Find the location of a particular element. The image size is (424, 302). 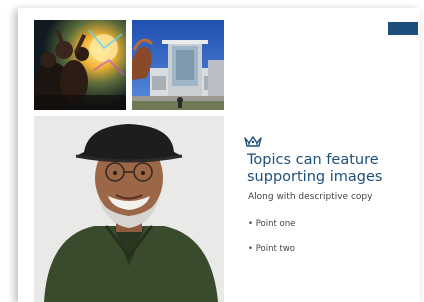

bullet-point-one: • Point one is located at coordinates (272, 224).